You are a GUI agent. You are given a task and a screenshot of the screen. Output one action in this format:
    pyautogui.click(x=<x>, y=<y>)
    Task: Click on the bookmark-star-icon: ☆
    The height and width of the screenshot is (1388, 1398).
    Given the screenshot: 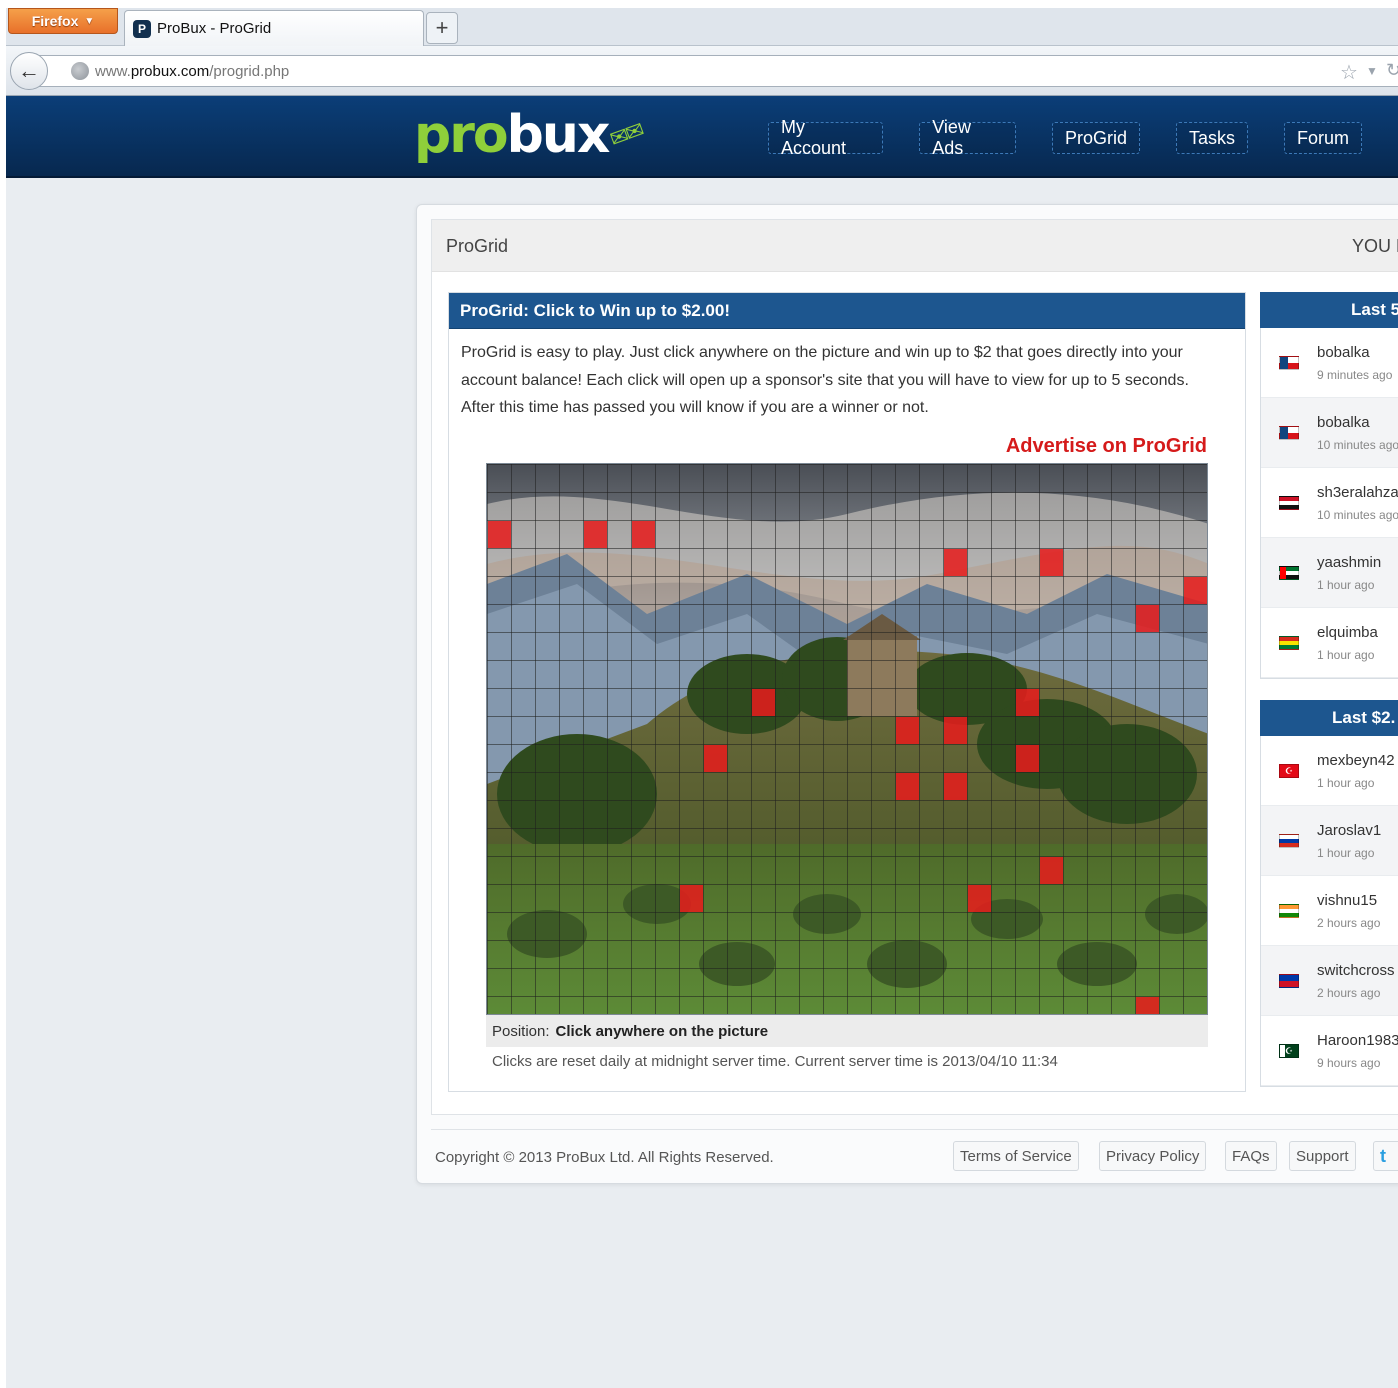 What is the action you would take?
    pyautogui.click(x=1349, y=72)
    